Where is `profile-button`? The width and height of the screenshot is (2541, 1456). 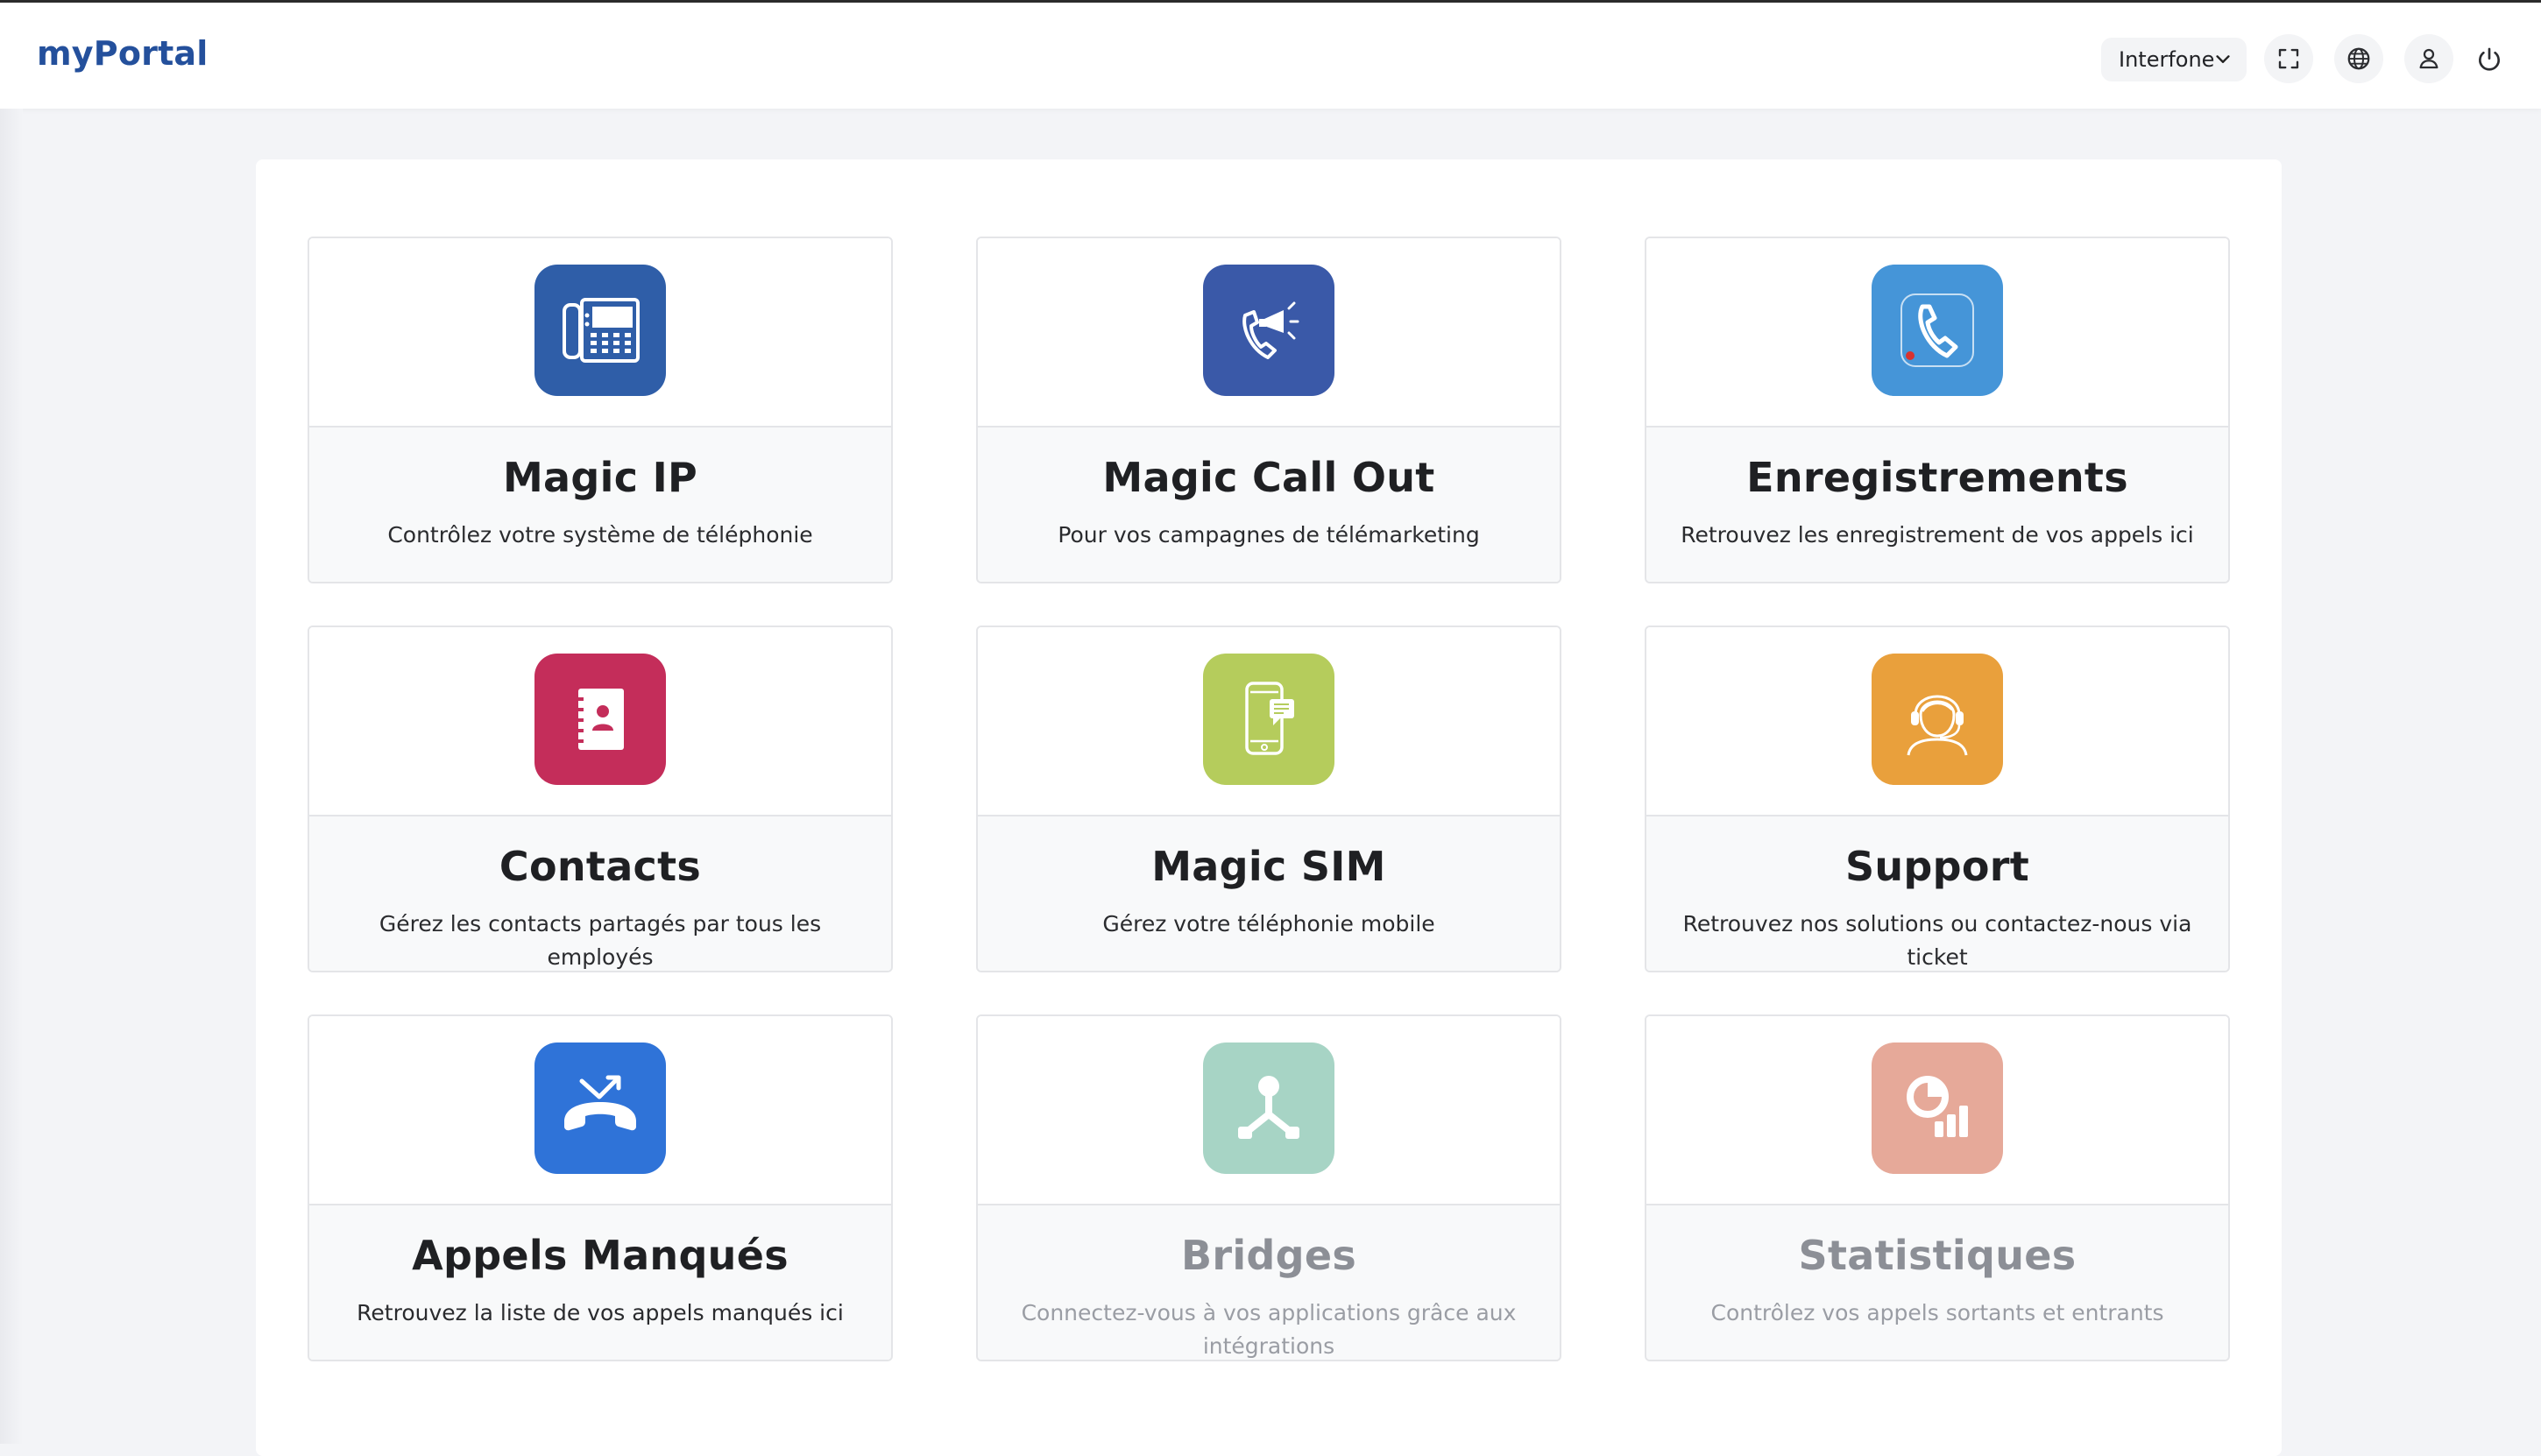 profile-button is located at coordinates (2429, 58).